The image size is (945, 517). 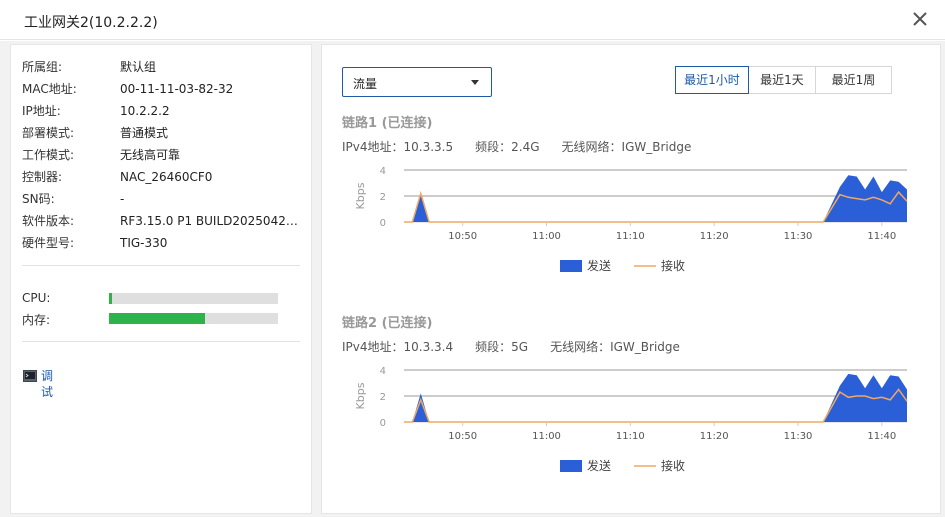 What do you see at coordinates (36, 298) in the screenshot?
I see `cpu-label: CPU:` at bounding box center [36, 298].